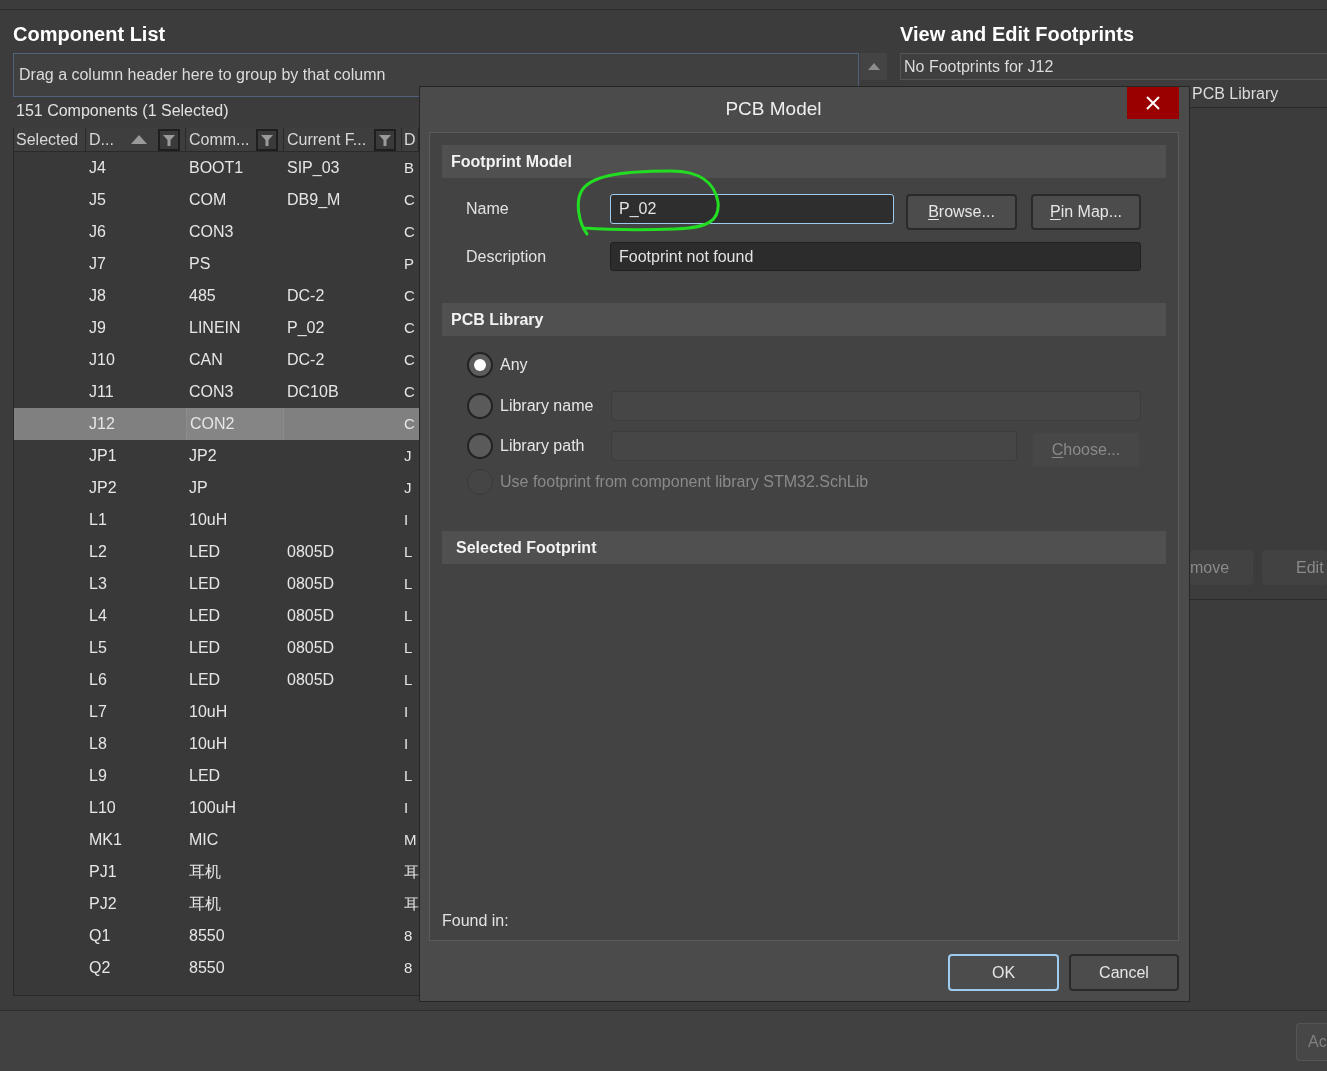  I want to click on table-cell-text: L1, so click(98, 520).